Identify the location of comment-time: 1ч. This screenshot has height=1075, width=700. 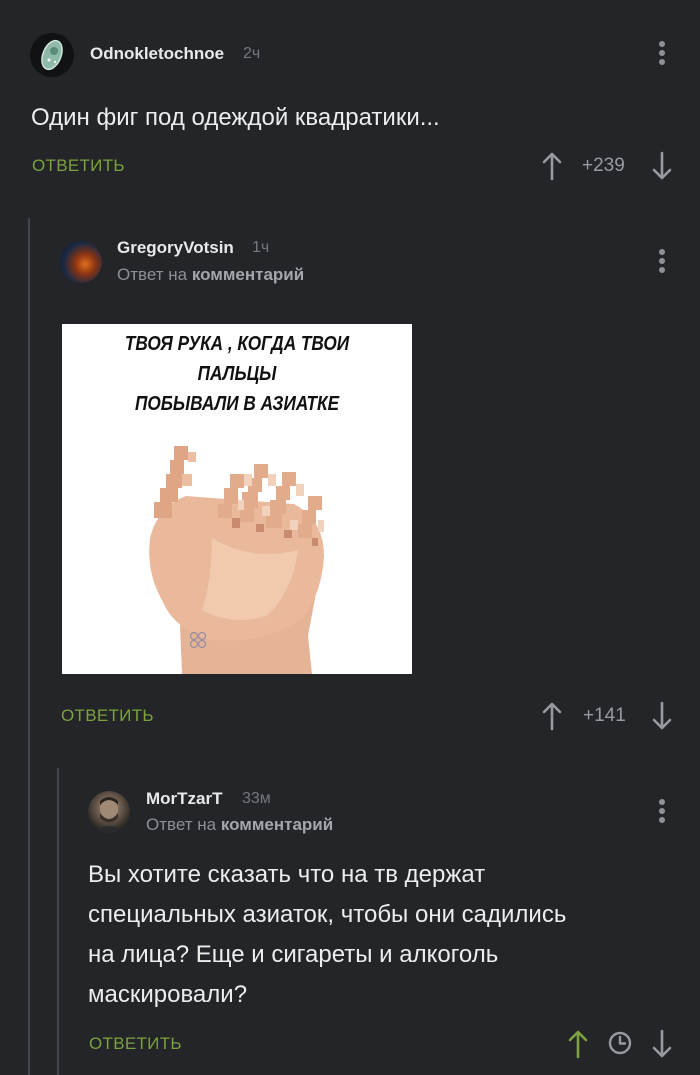
(261, 247).